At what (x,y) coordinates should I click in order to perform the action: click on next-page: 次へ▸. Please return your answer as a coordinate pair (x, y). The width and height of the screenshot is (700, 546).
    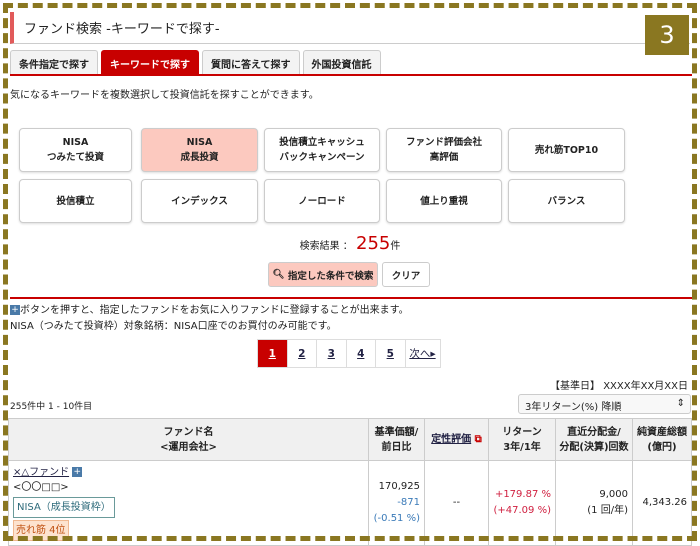
    Looking at the image, I should click on (423, 353).